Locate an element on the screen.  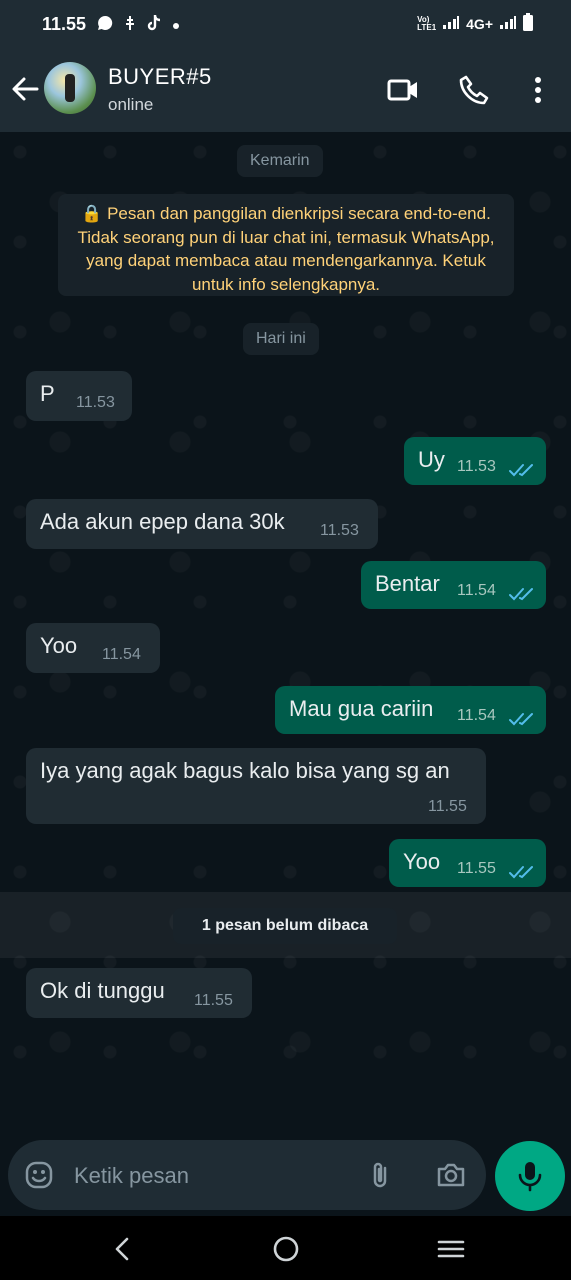
message-incoming: P 11.53 is located at coordinates (79, 396).